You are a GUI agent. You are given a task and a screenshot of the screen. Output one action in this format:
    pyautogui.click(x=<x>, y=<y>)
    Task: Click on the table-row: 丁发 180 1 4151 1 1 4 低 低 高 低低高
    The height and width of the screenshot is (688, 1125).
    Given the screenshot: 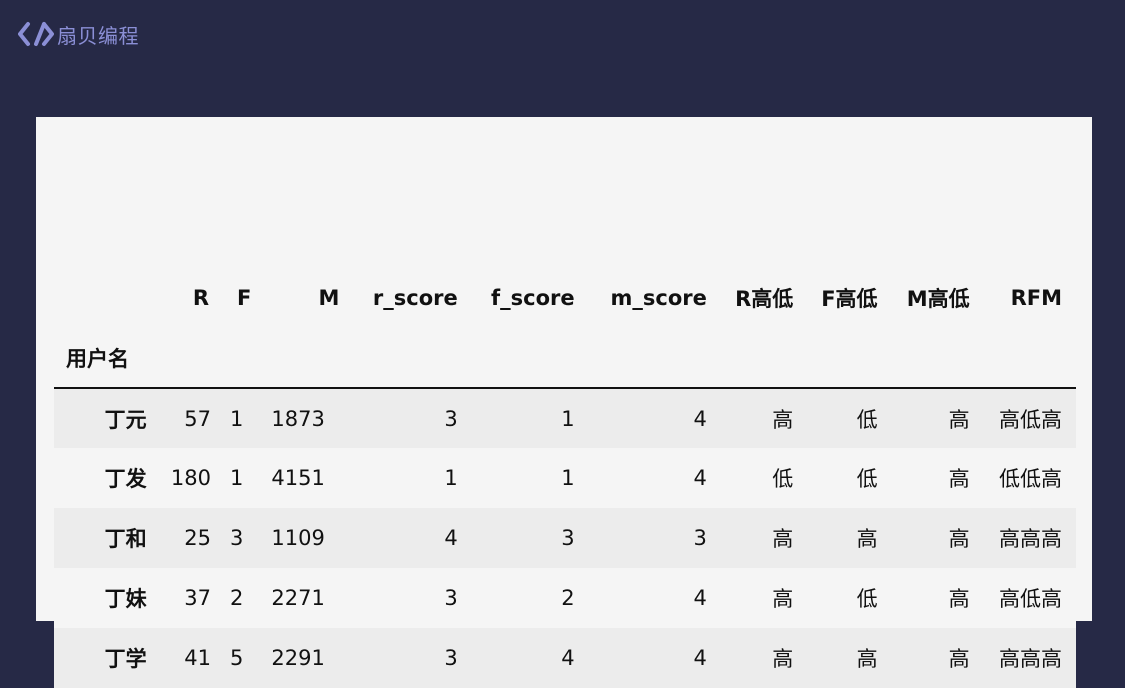 What is the action you would take?
    pyautogui.click(x=565, y=478)
    